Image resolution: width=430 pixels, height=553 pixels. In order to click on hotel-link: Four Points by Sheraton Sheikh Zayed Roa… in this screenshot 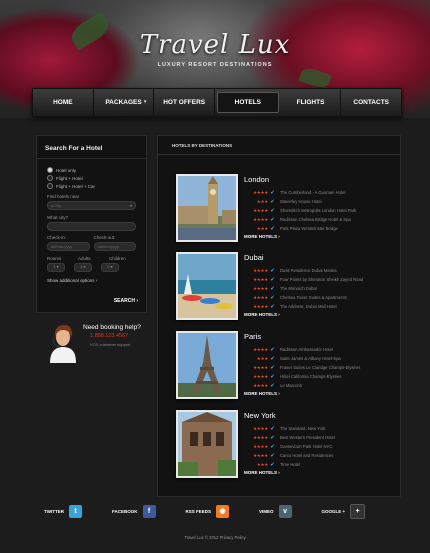, I will do `click(321, 279)`.